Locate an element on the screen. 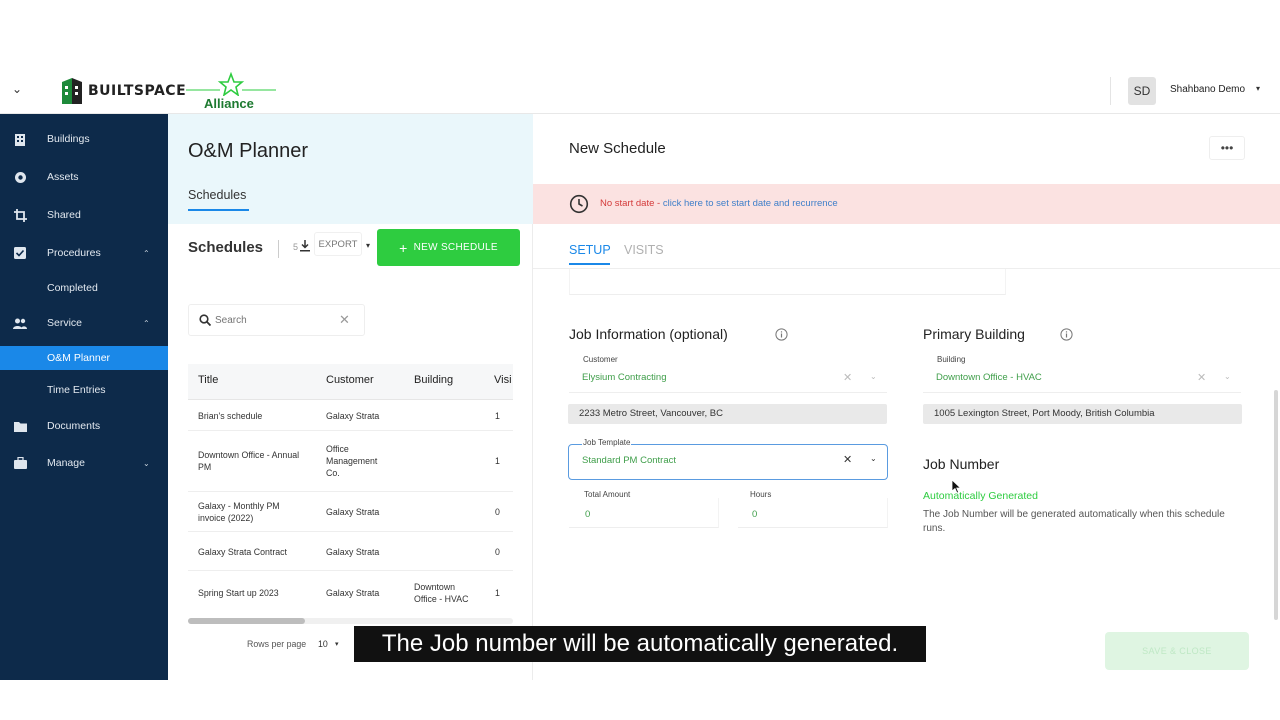  sidebar-item-label: Time Entries is located at coordinates (76, 390).